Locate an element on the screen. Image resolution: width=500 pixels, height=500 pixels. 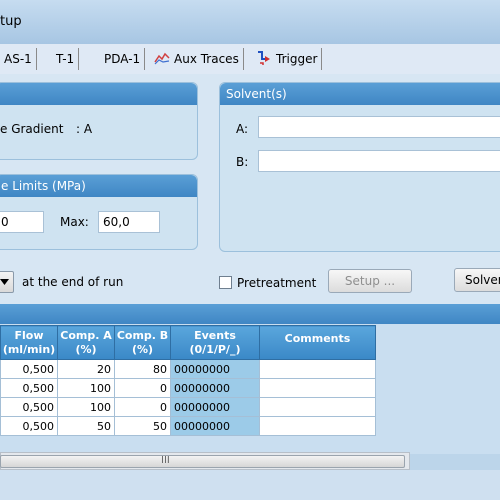
pressure-limits-title: e Limits (MPa) is located at coordinates (43, 186).